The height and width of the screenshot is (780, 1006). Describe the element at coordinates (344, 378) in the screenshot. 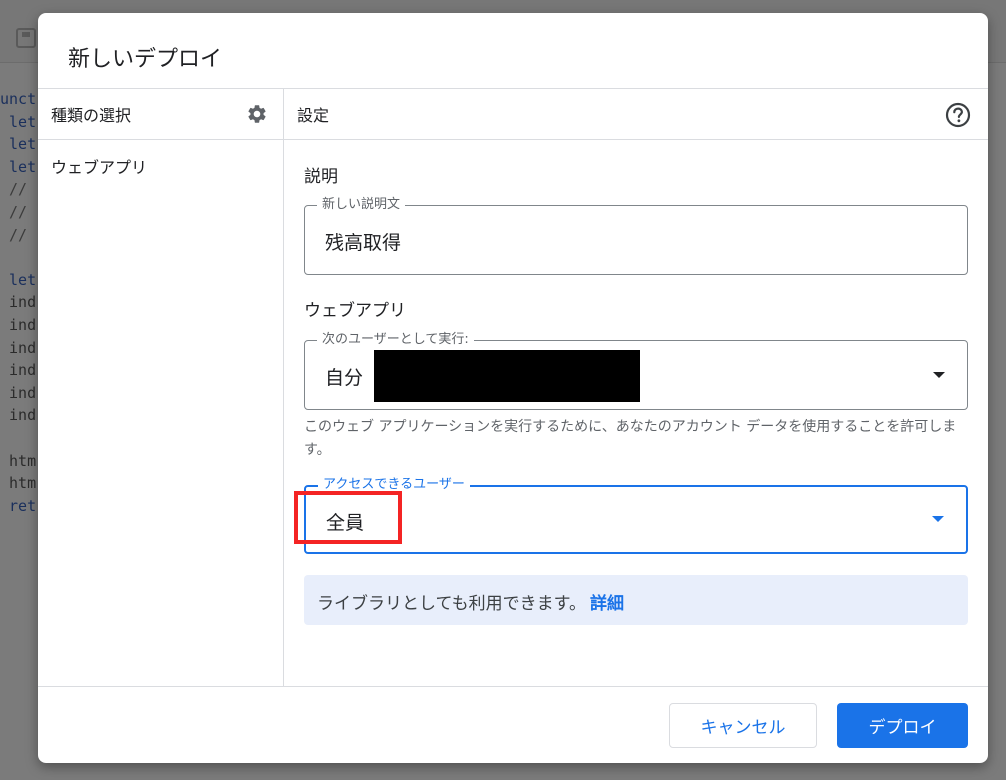

I see `execute-as-value: 自分` at that location.